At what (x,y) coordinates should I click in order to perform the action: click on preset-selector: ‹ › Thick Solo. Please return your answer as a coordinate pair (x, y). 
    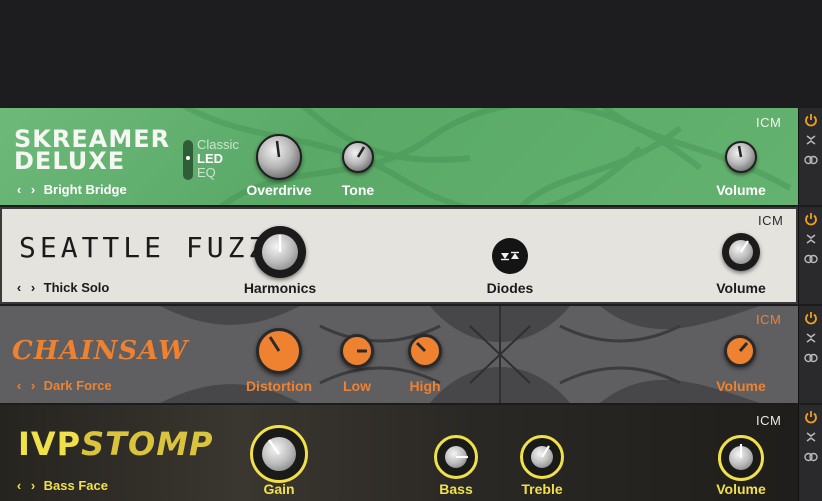
    Looking at the image, I should click on (61, 287).